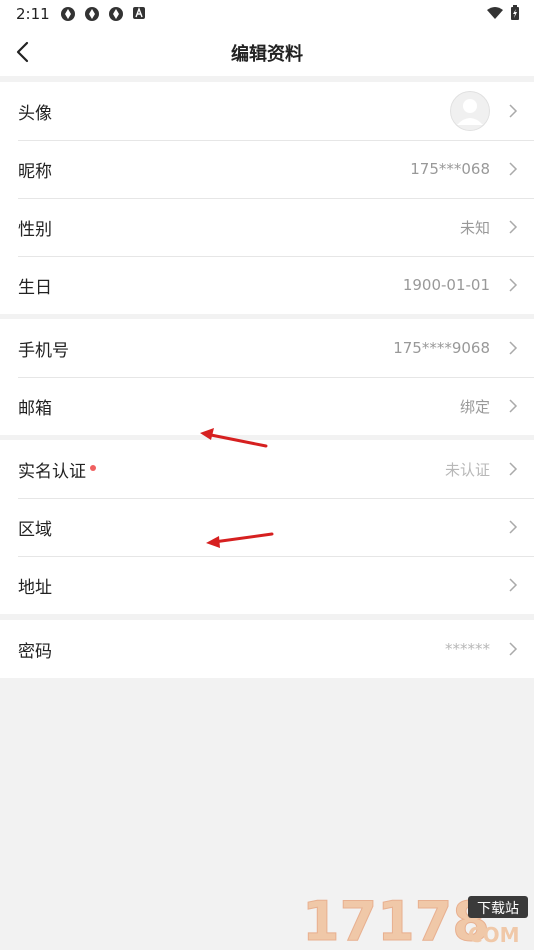  What do you see at coordinates (267, 285) in the screenshot?
I see `row-birthday: 生日 1900-01-01` at bounding box center [267, 285].